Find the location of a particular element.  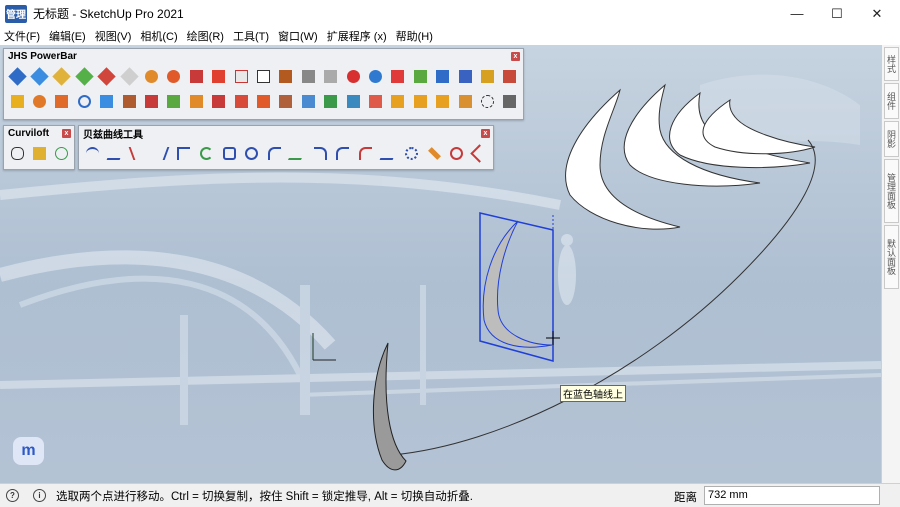

tab-styles: 样式 is located at coordinates (891, 64).